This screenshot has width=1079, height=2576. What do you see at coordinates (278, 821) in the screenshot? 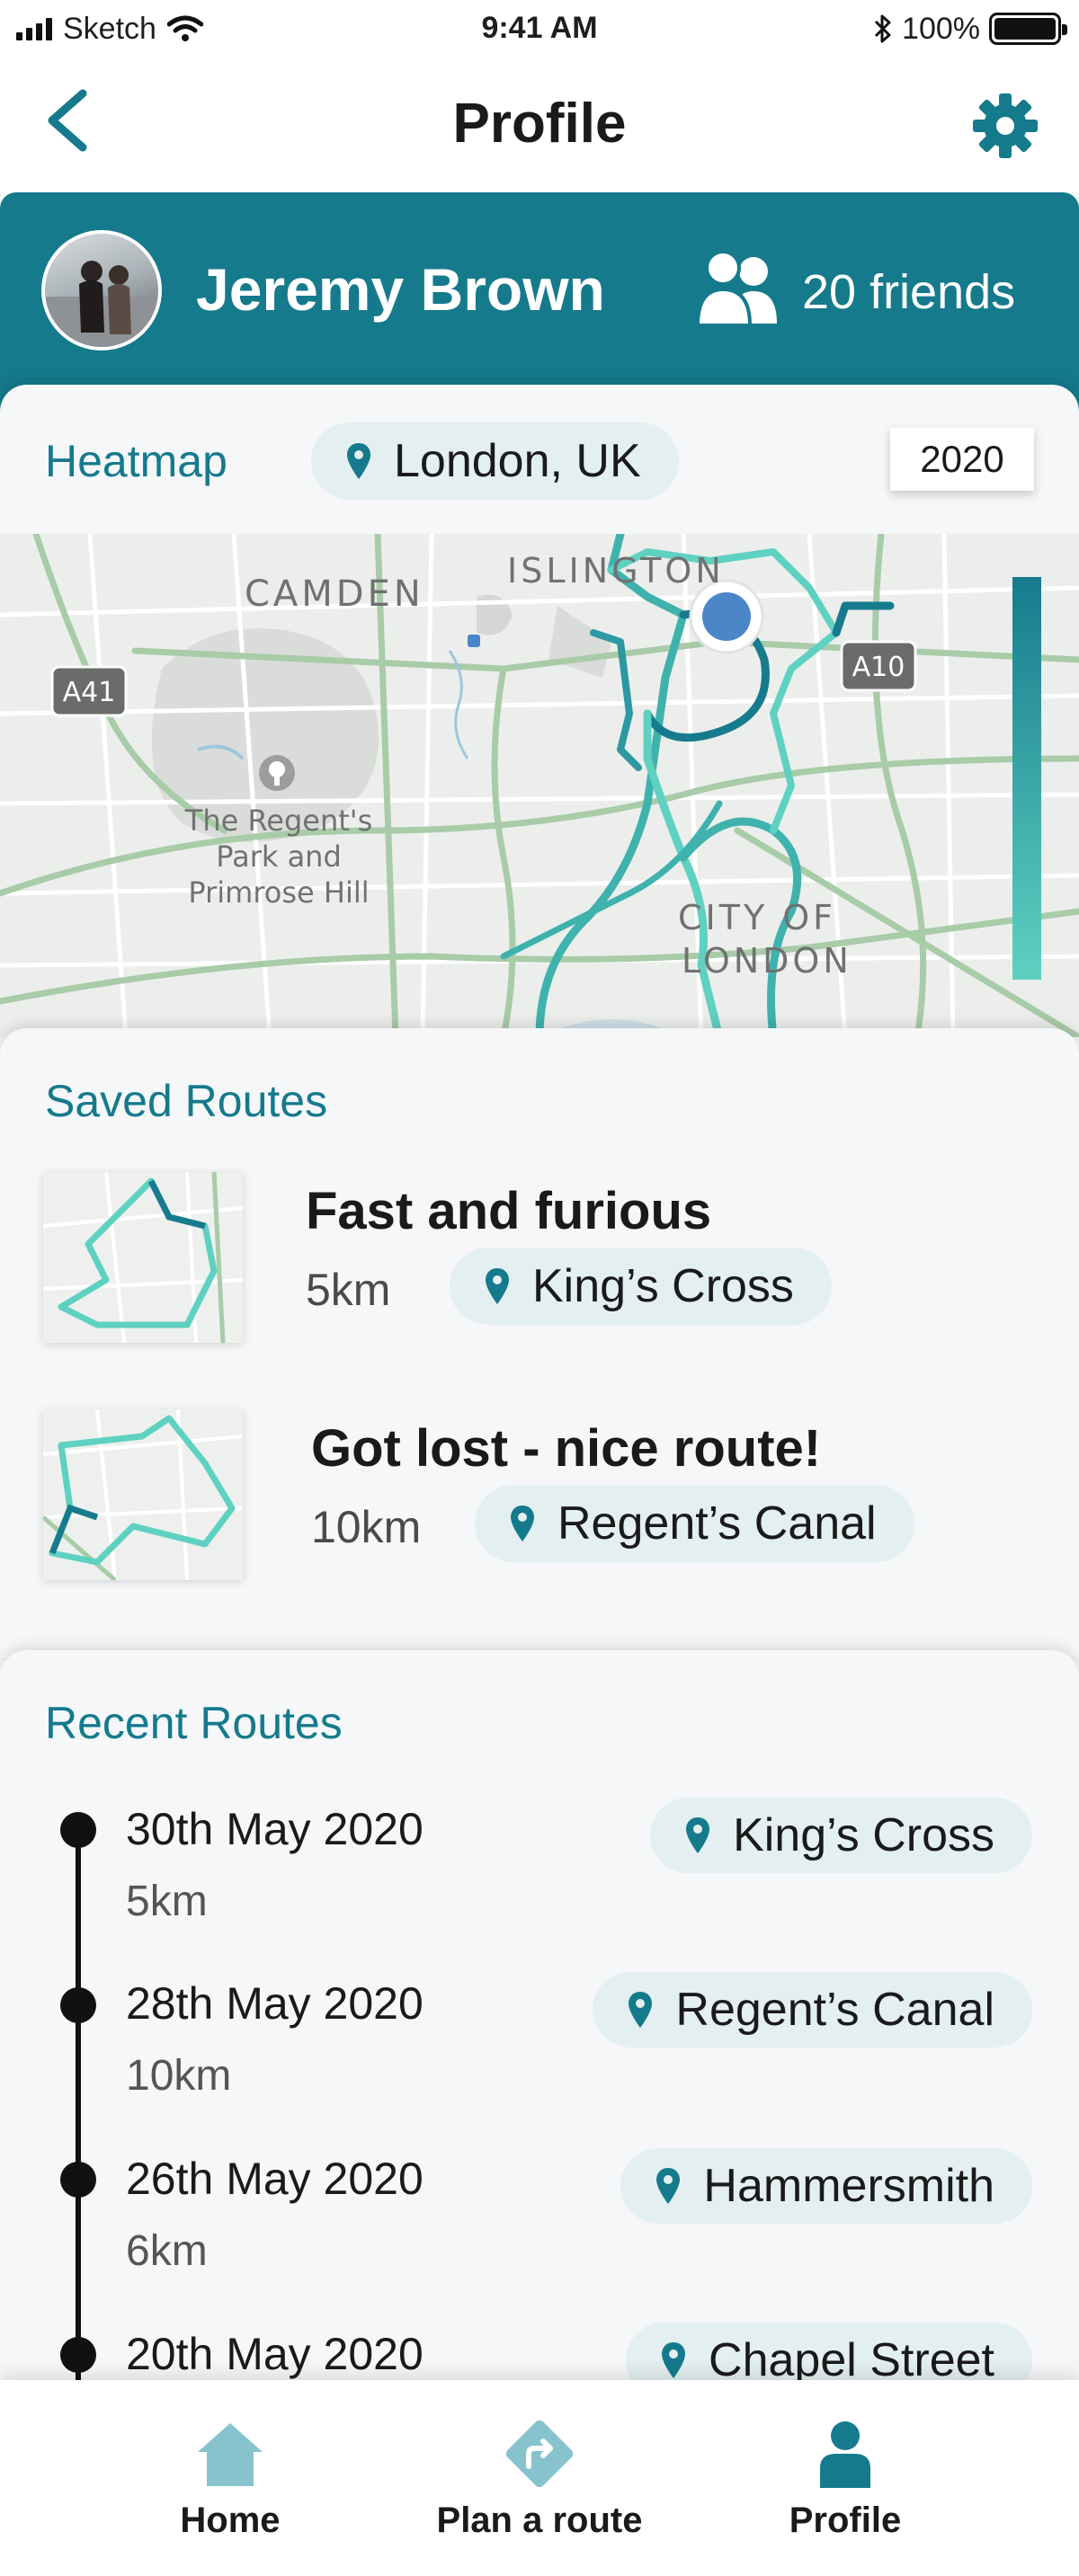
I see `map-label-park-line1: The Regent's` at bounding box center [278, 821].